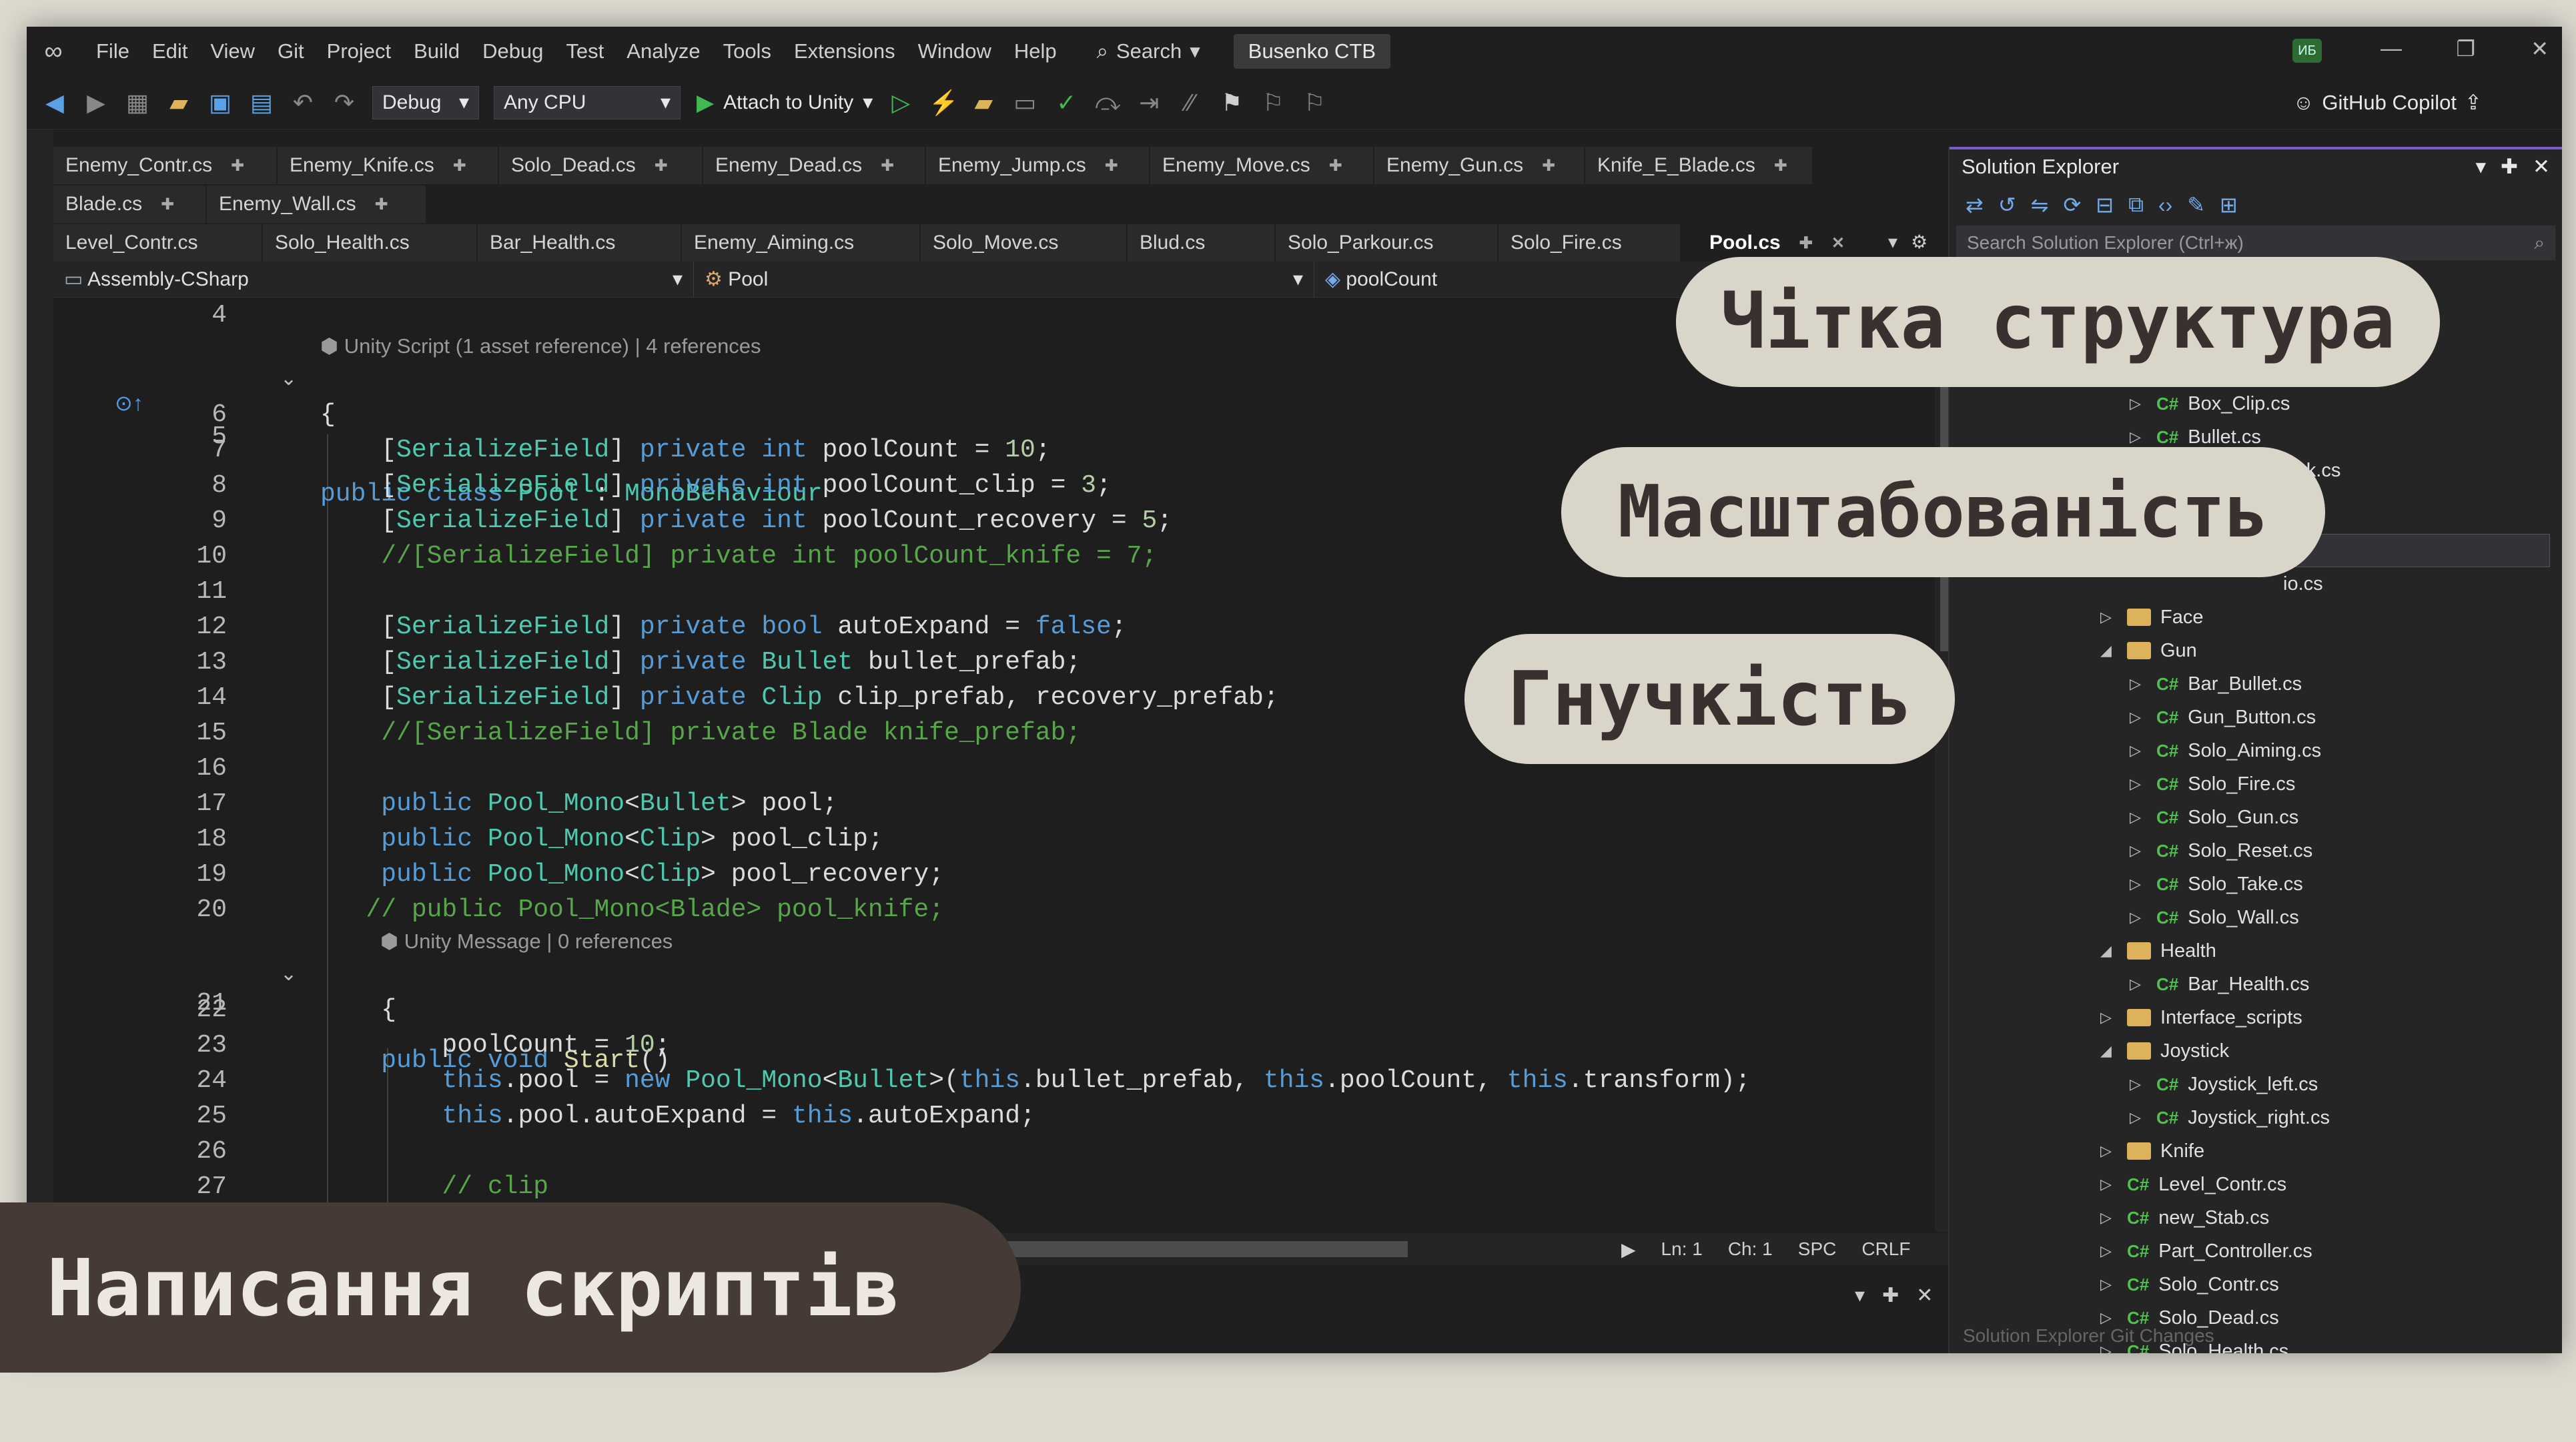 Image resolution: width=2576 pixels, height=1442 pixels. I want to click on tree-item-file: ▷ C# Level_Contr.cs, so click(2193, 1184).